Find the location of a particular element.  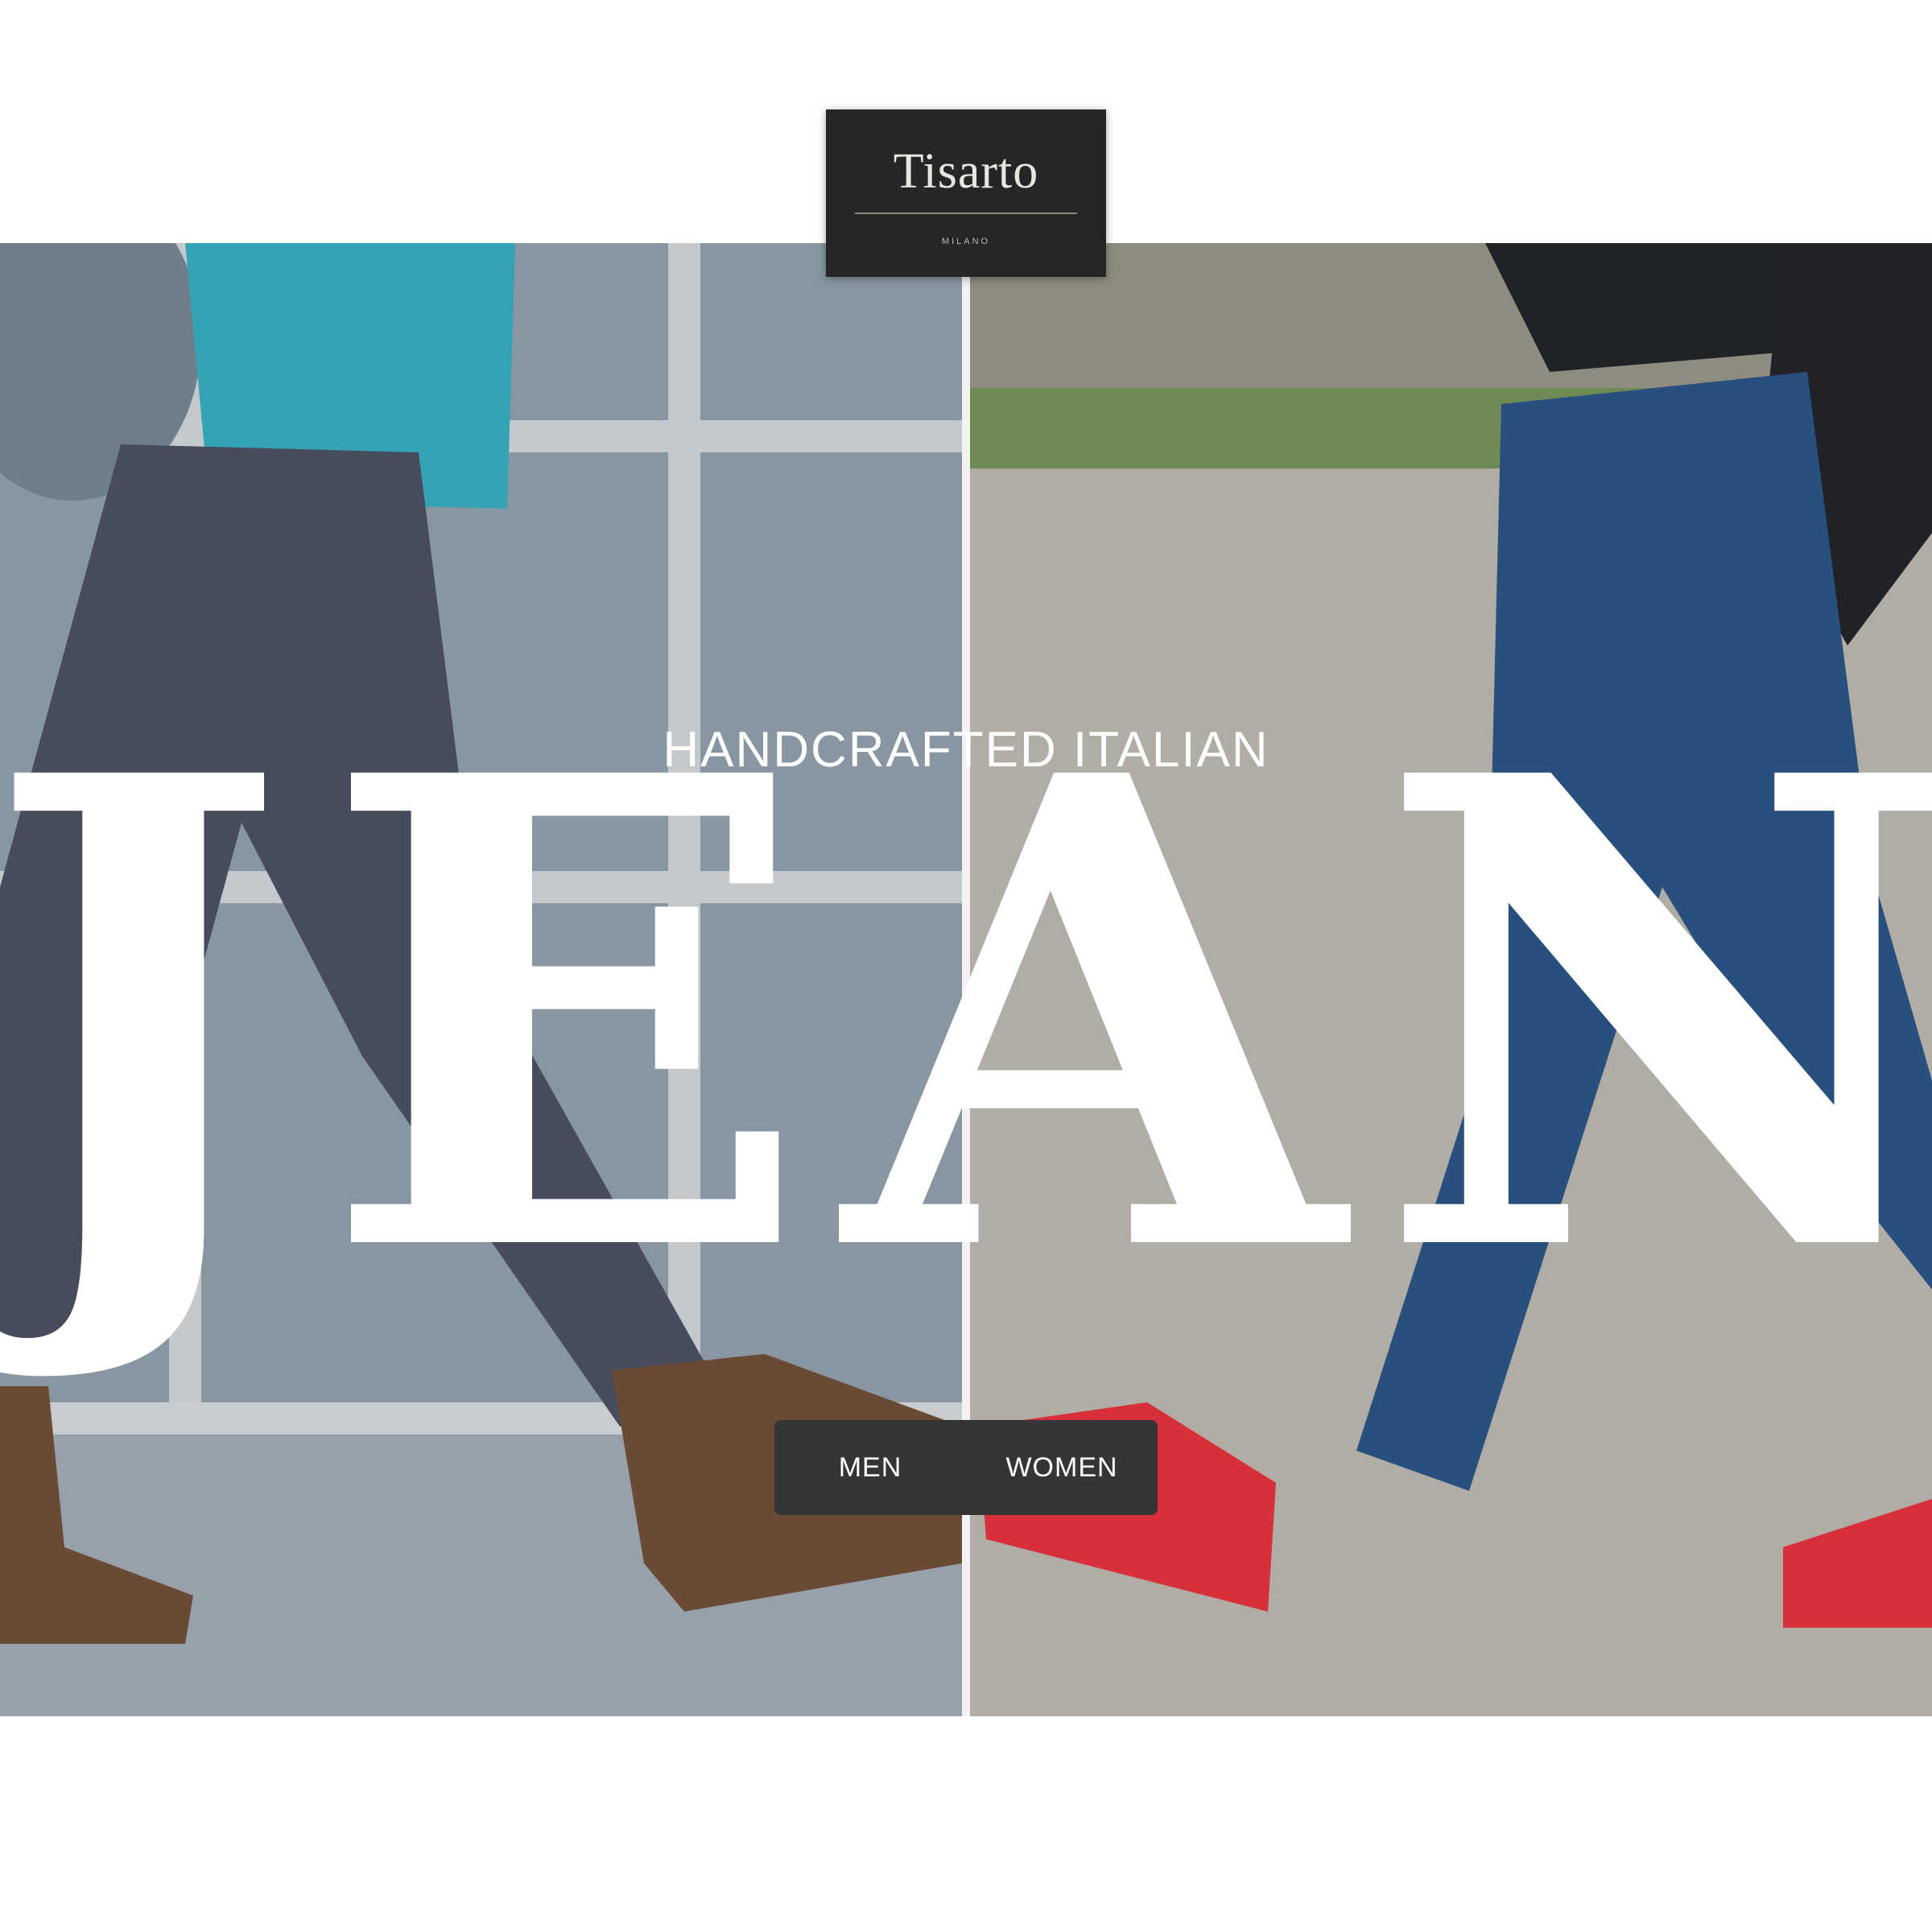

men-button: MEN is located at coordinates (870, 1467).